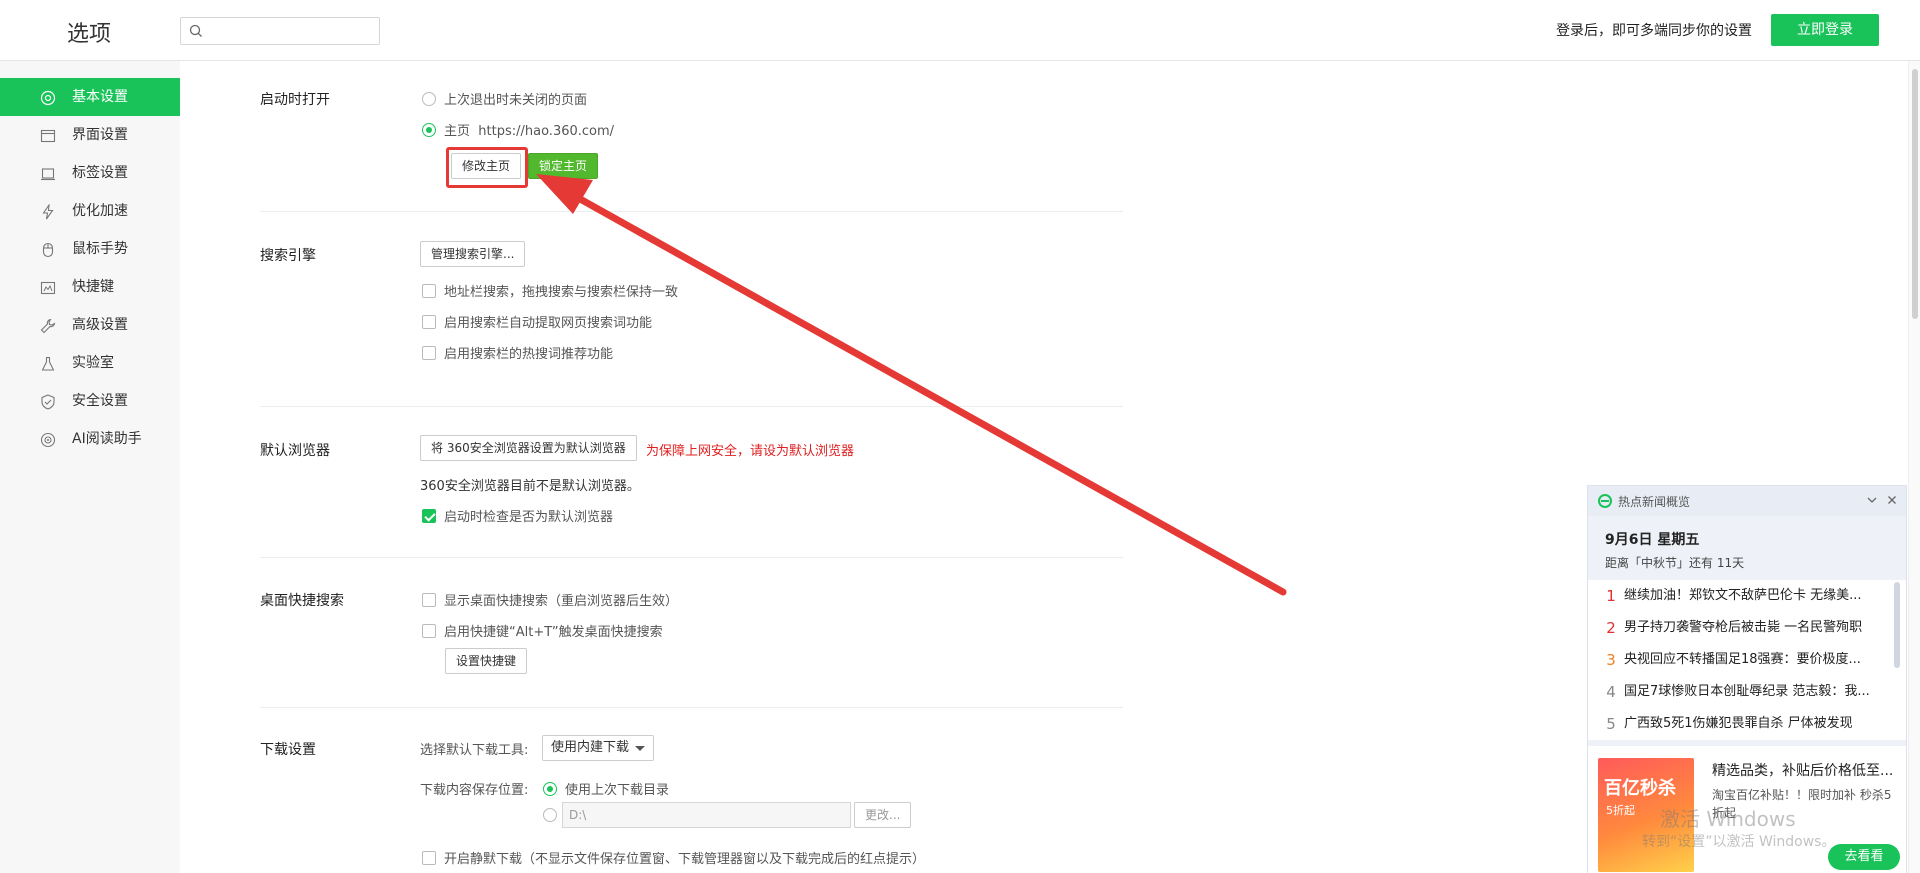 The width and height of the screenshot is (1920, 873). I want to click on desktop-search-hotkey-option: 启用快捷键“Alt+T”触发桌面快捷搜索, so click(542, 630).